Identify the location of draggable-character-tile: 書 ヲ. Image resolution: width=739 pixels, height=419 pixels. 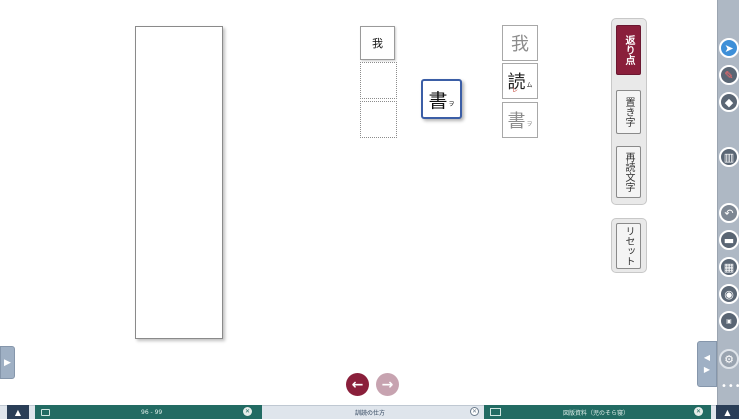
(441, 99).